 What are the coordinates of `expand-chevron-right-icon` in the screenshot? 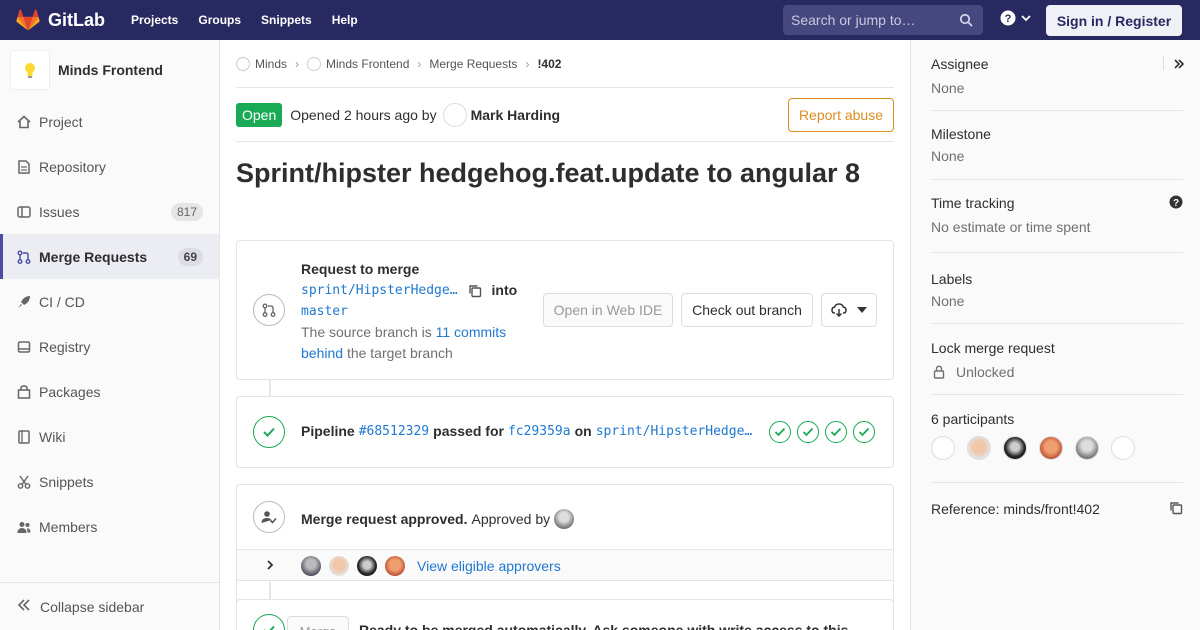 It's located at (270, 566).